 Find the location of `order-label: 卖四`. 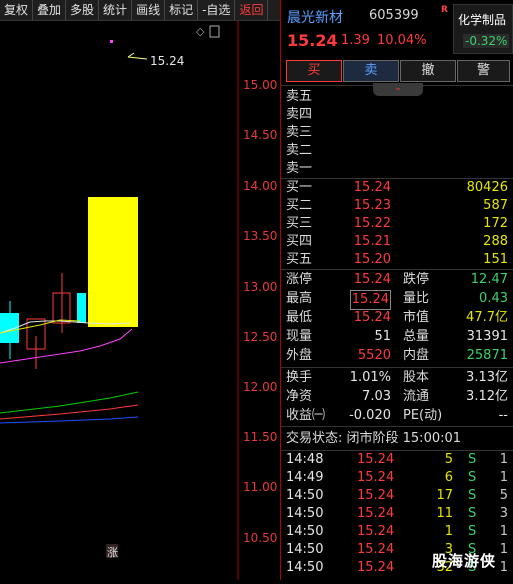

order-label: 卖四 is located at coordinates (299, 114).